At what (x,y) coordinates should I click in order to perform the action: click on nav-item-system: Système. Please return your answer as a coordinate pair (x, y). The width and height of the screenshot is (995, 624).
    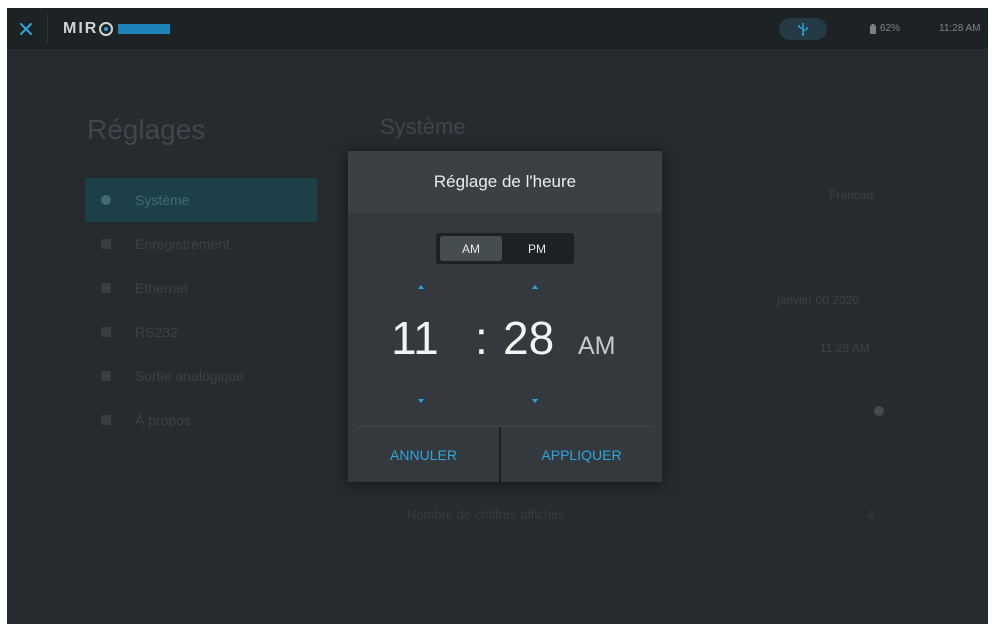
    Looking at the image, I should click on (201, 200).